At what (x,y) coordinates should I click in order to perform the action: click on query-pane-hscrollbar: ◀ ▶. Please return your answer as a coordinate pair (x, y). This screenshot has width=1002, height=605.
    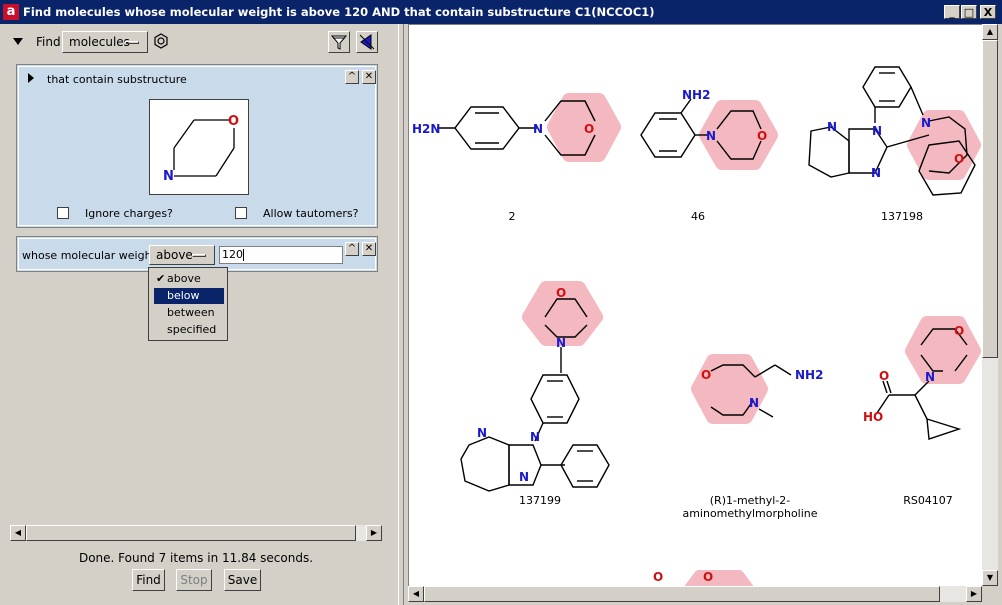
    Looking at the image, I should click on (196, 533).